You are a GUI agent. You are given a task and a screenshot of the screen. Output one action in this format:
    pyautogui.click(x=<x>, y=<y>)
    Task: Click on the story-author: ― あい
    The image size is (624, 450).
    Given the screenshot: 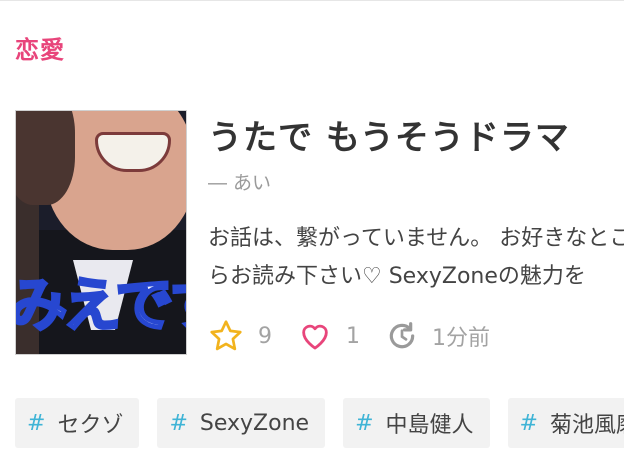 What is the action you would take?
    pyautogui.click(x=239, y=181)
    